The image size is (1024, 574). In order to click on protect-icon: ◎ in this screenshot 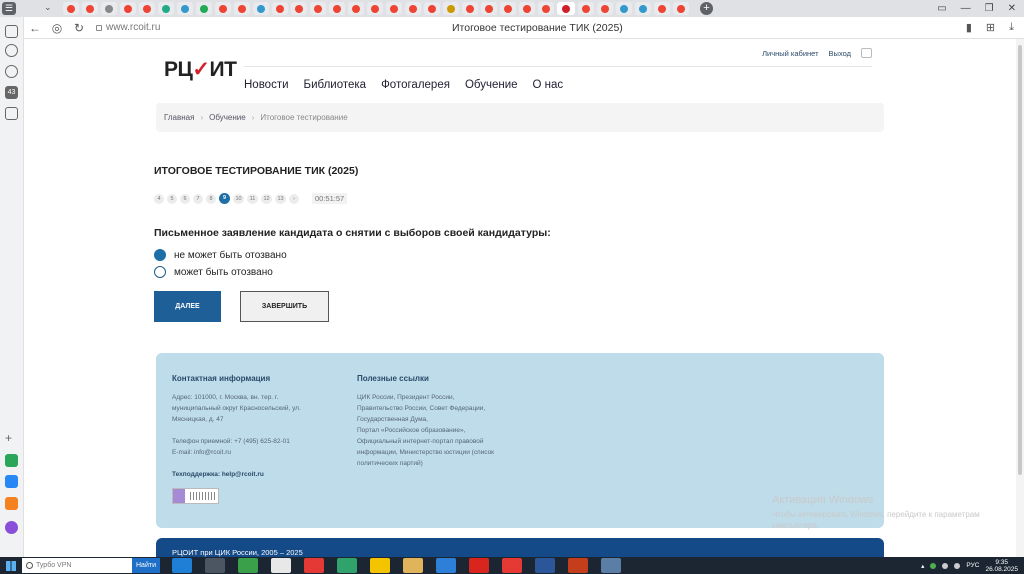, I will do `click(57, 28)`.